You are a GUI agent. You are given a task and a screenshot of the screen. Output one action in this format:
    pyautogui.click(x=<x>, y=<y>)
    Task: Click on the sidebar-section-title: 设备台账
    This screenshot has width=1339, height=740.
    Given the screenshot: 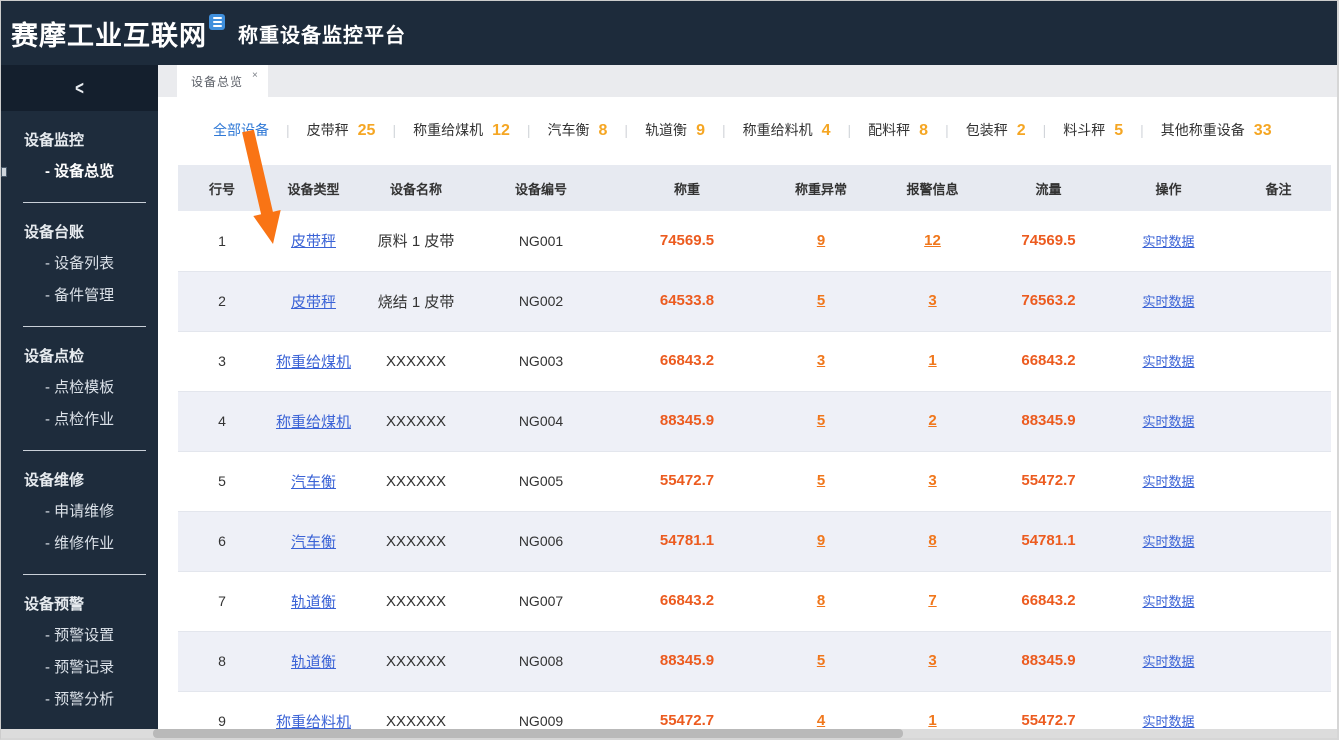 What is the action you would take?
    pyautogui.click(x=79, y=233)
    